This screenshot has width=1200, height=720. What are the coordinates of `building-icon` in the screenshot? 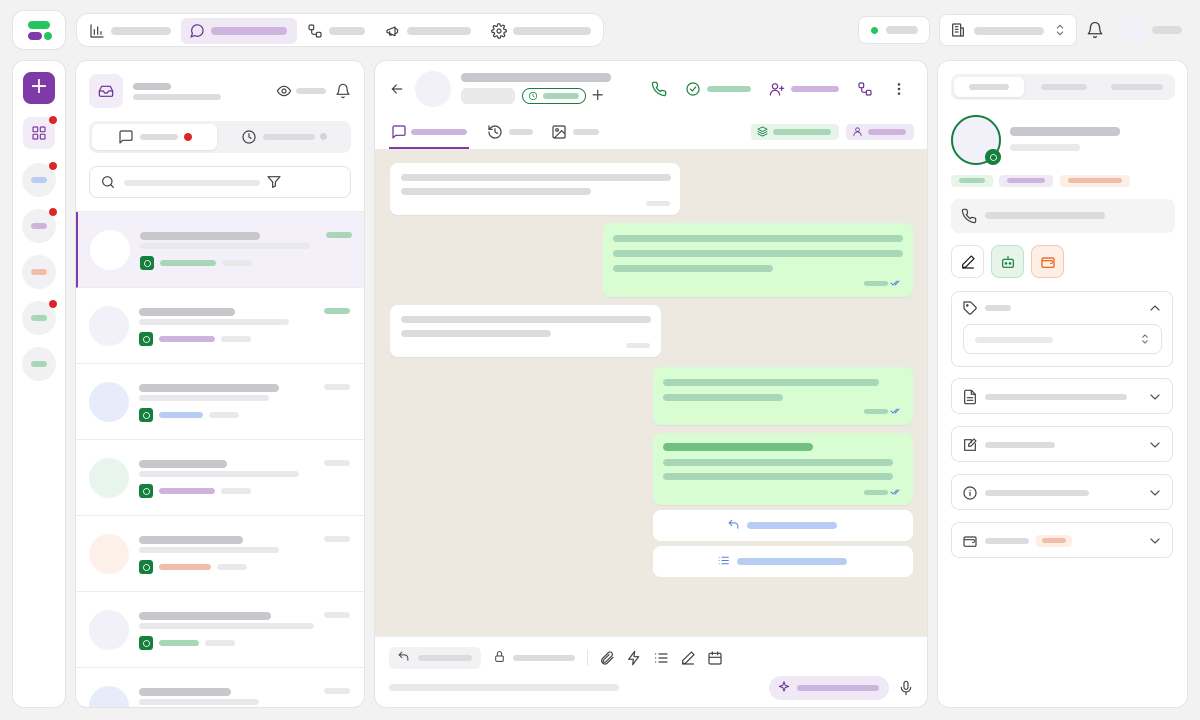 It's located at (958, 30).